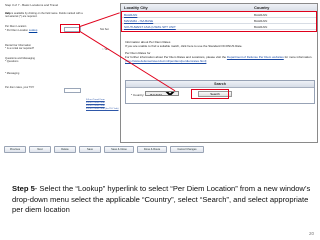 The width and height of the screenshot is (320, 240). I want to click on previous-button: Previous, so click(15, 149).